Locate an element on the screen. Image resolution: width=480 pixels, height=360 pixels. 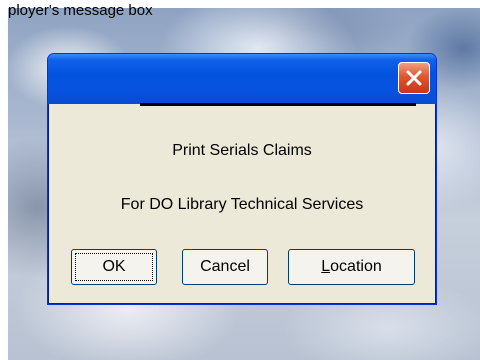
cancel-button-label: Cancel is located at coordinates (225, 266).